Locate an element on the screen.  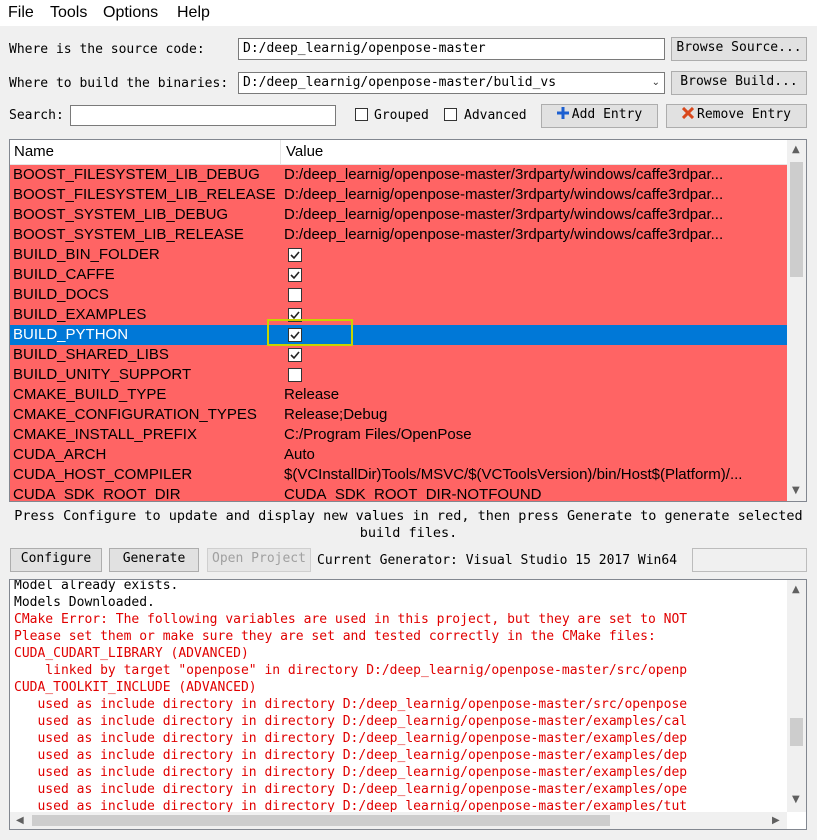
configure-button: Configure is located at coordinates (56, 560).